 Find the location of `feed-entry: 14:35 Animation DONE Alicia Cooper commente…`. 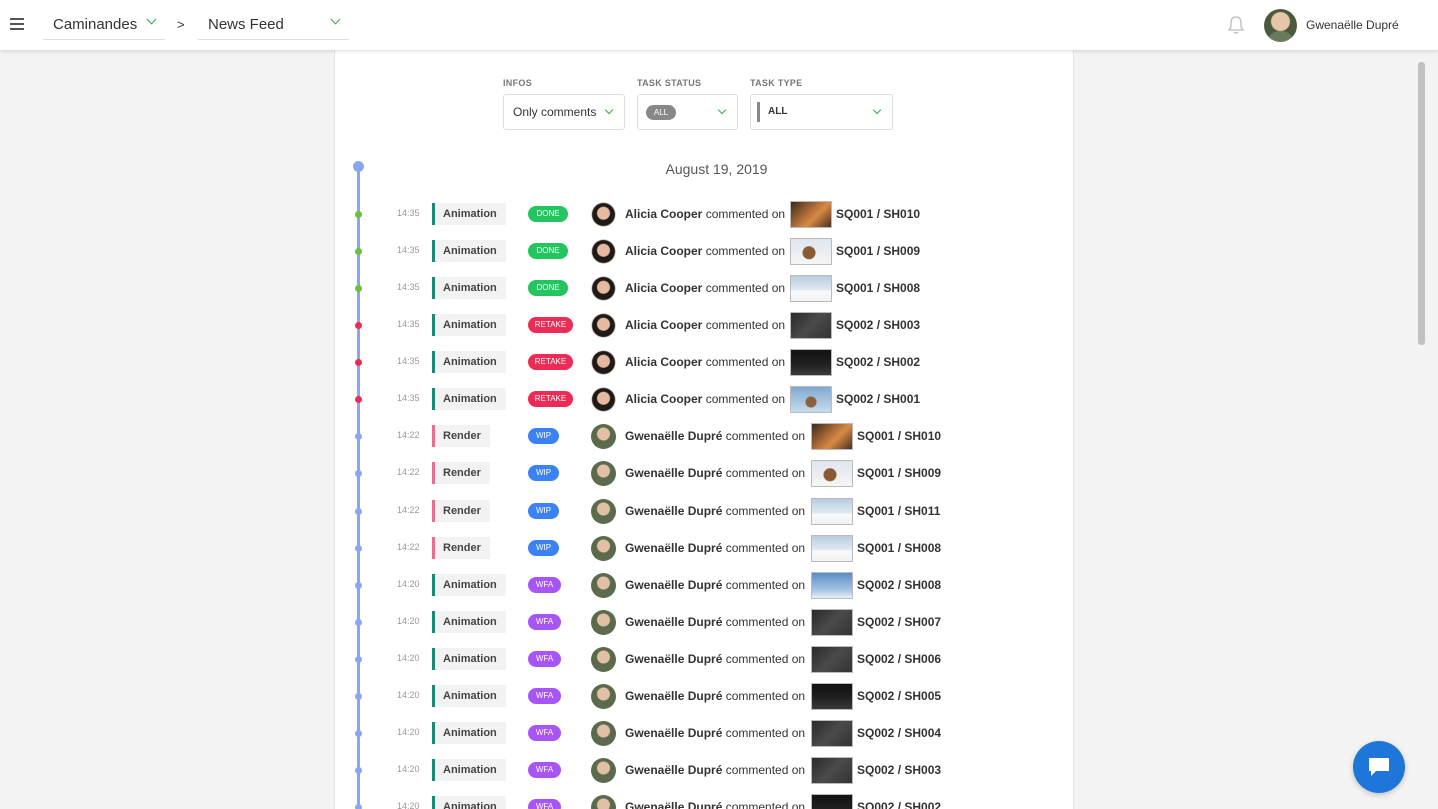

feed-entry: 14:35 Animation DONE Alicia Cooper commente… is located at coordinates (705, 251).